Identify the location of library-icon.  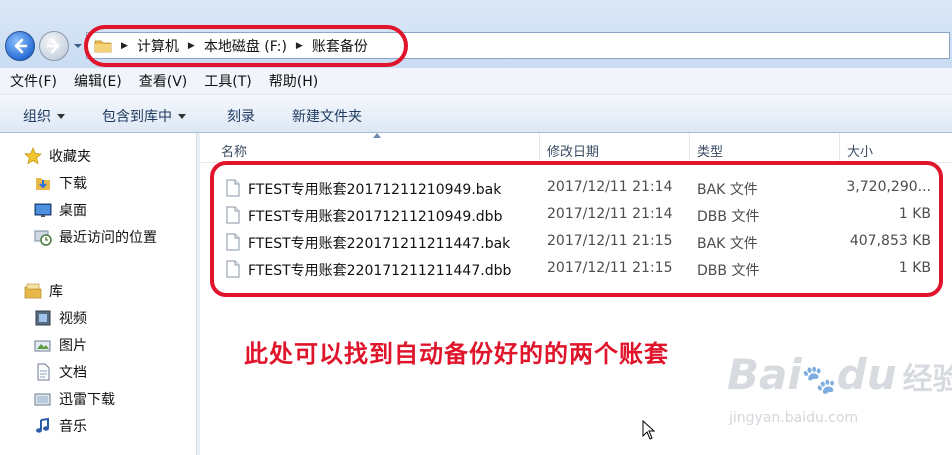
(33, 291).